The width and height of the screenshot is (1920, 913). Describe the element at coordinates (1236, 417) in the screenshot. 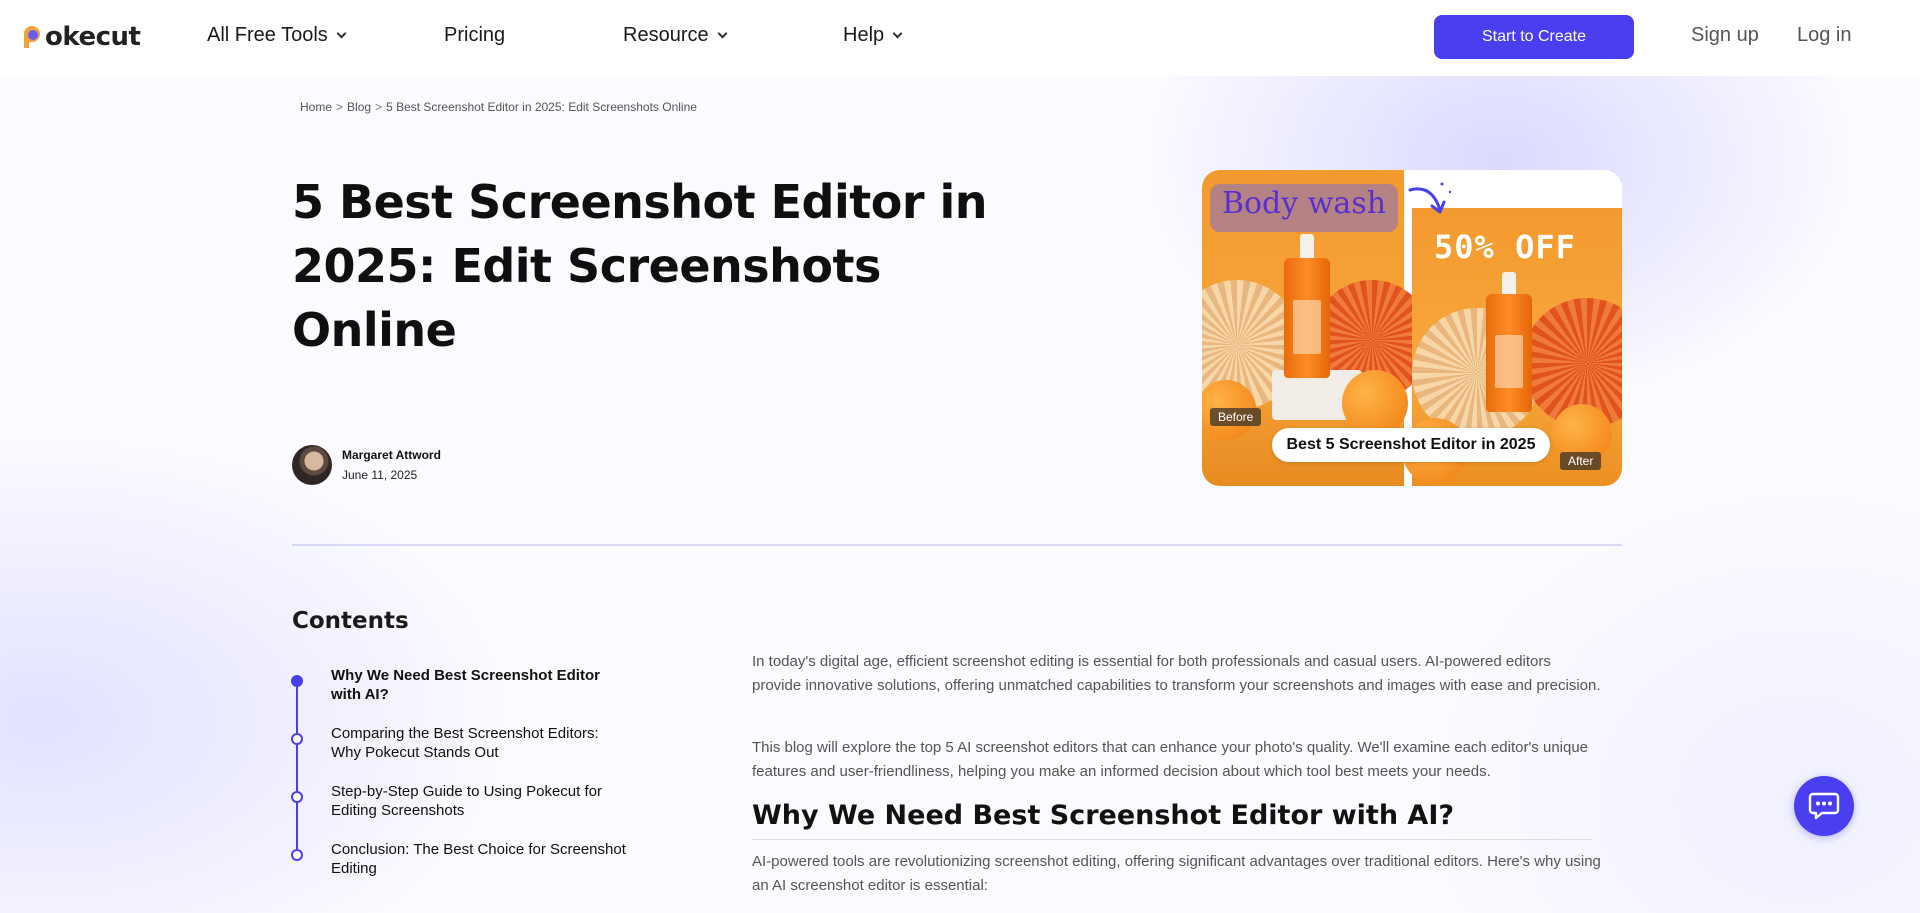

I see `before-tag: Before` at that location.